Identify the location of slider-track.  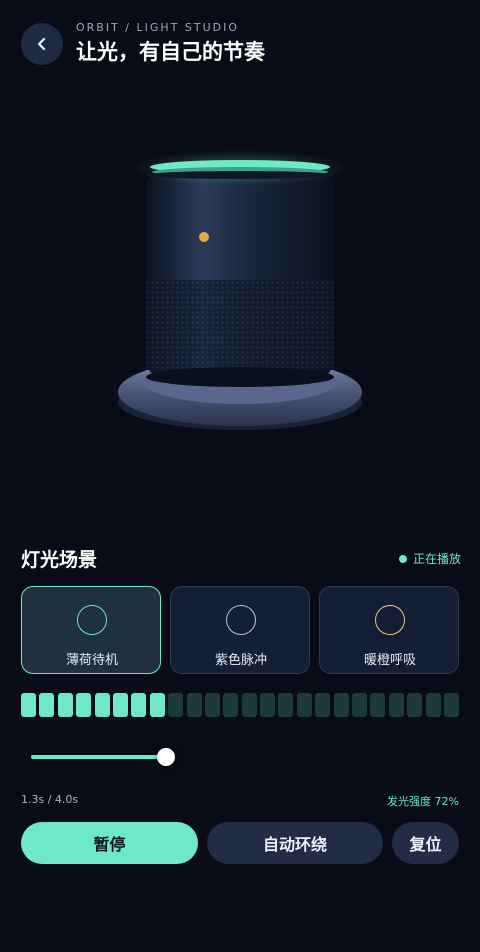
(98, 757).